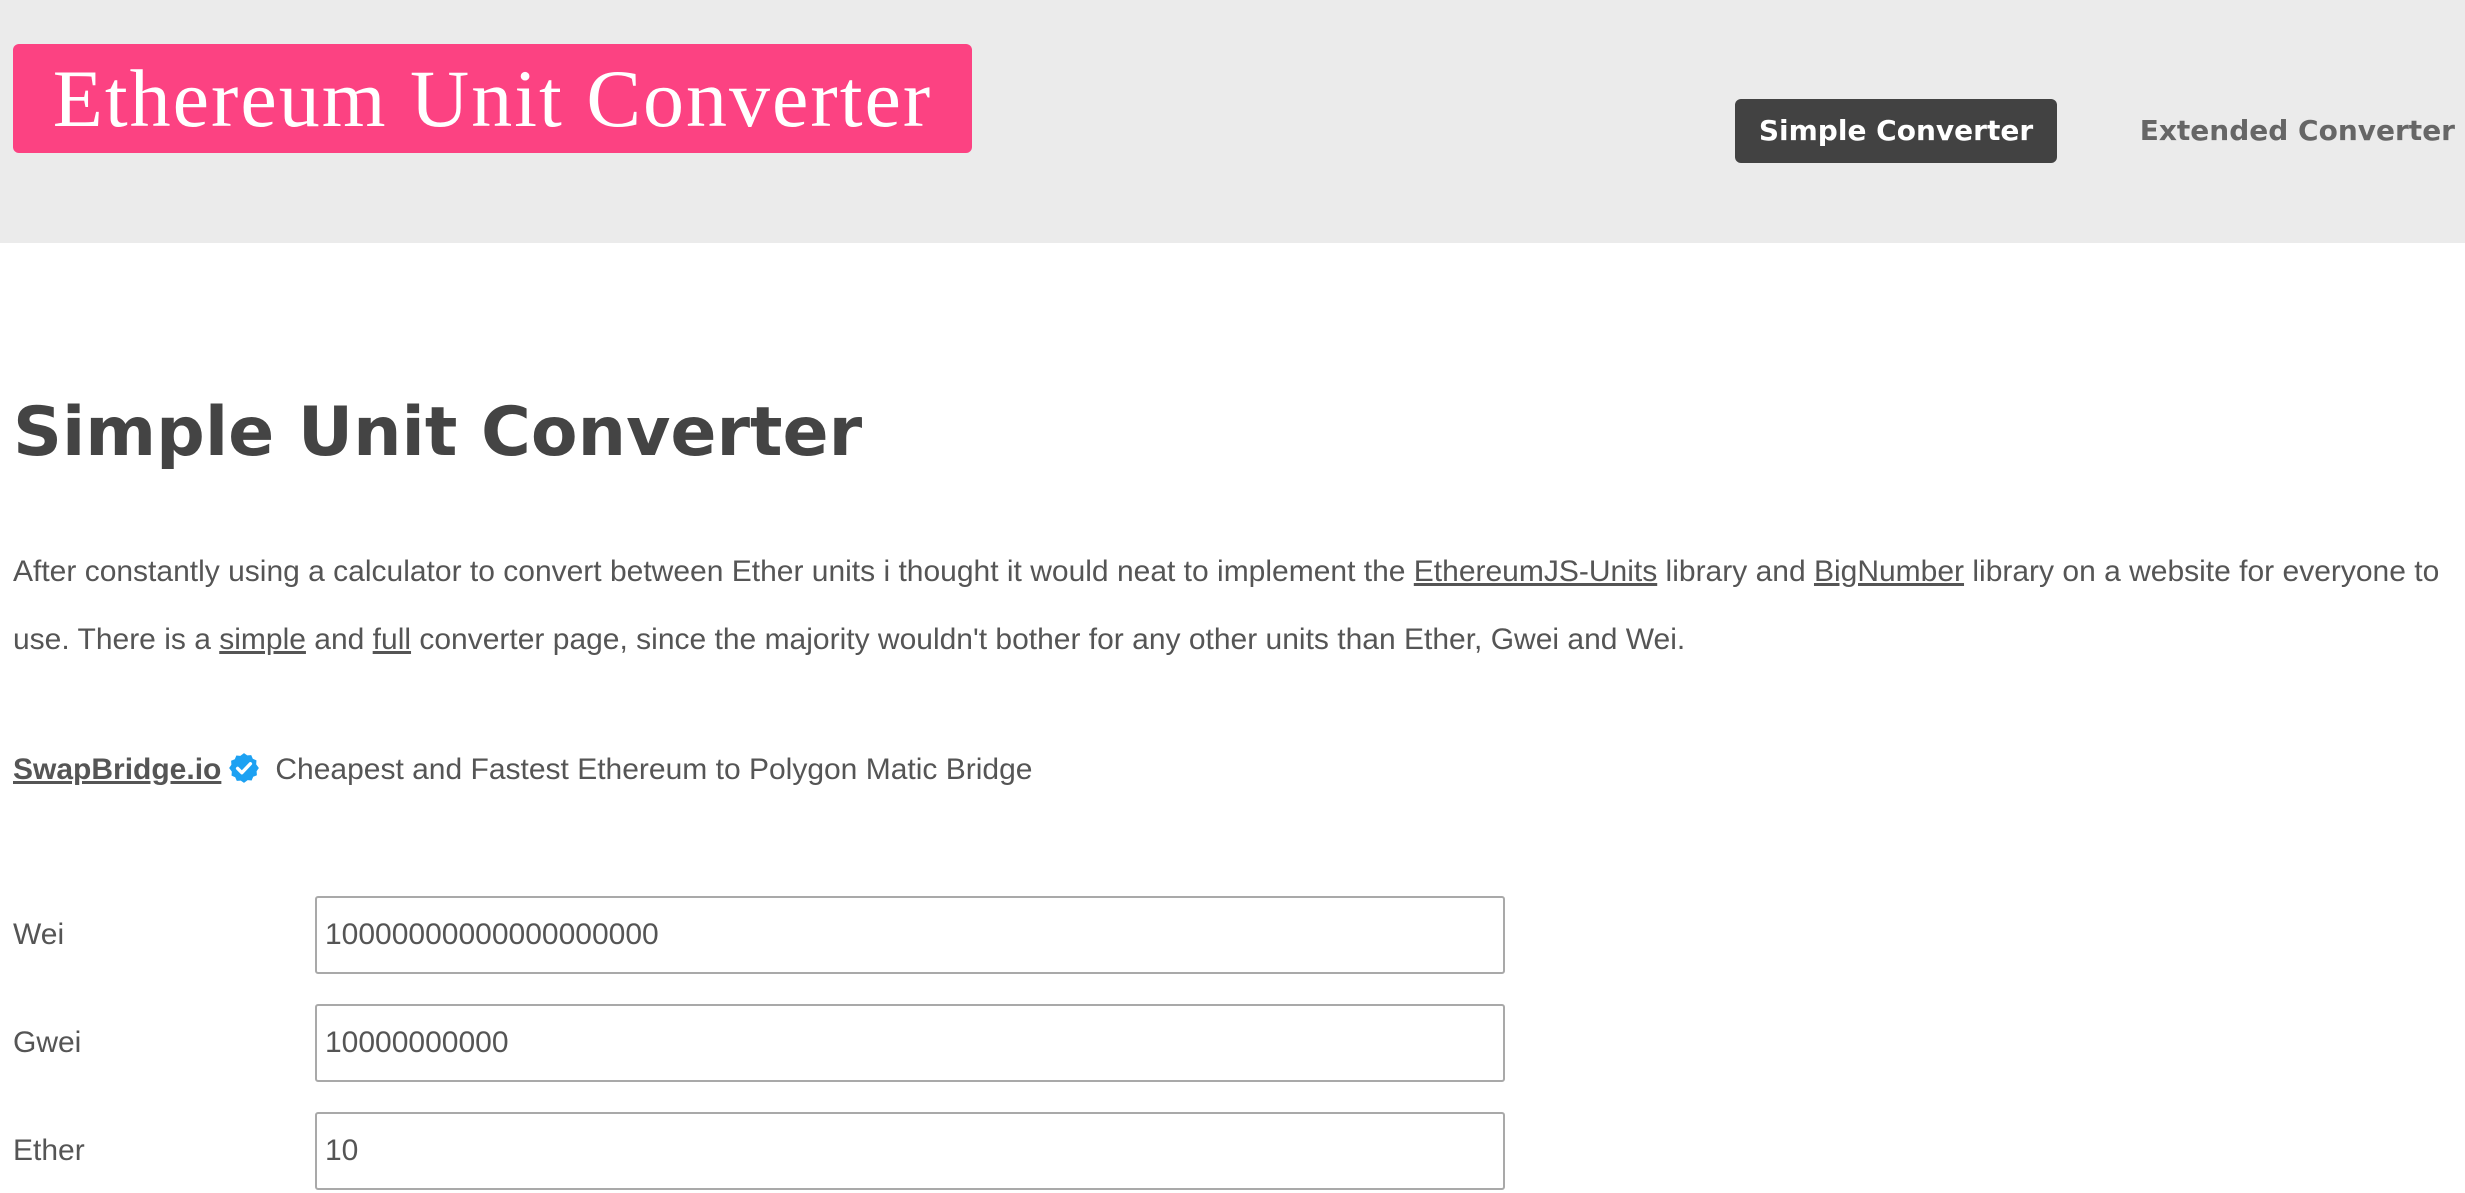 This screenshot has height=1193, width=2465. I want to click on page-title: Simple Unit Converter, so click(438, 432).